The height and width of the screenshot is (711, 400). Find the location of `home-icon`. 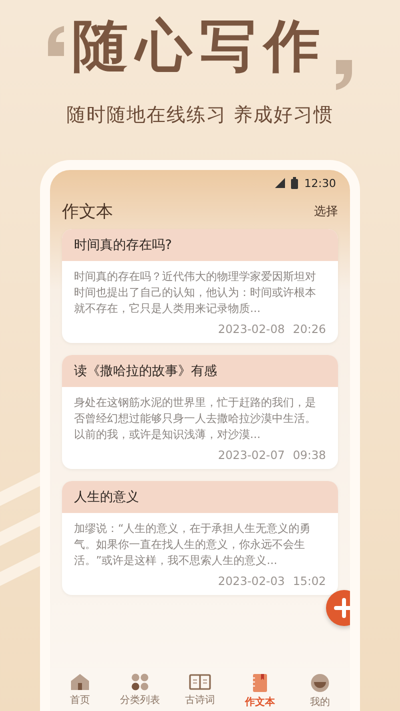

home-icon is located at coordinates (80, 682).